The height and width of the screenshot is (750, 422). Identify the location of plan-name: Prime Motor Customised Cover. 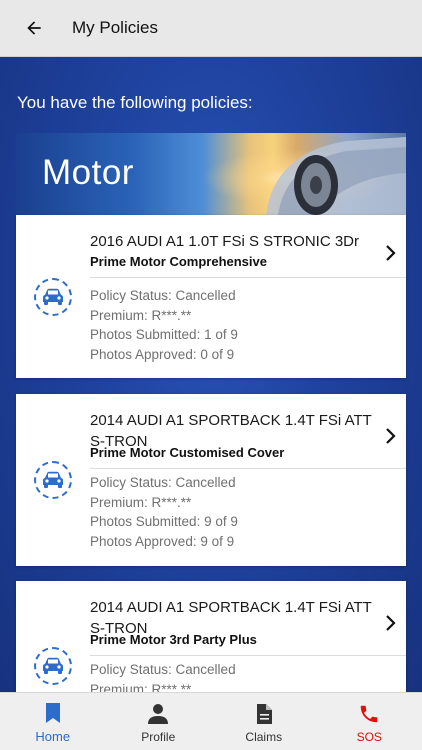
(187, 452).